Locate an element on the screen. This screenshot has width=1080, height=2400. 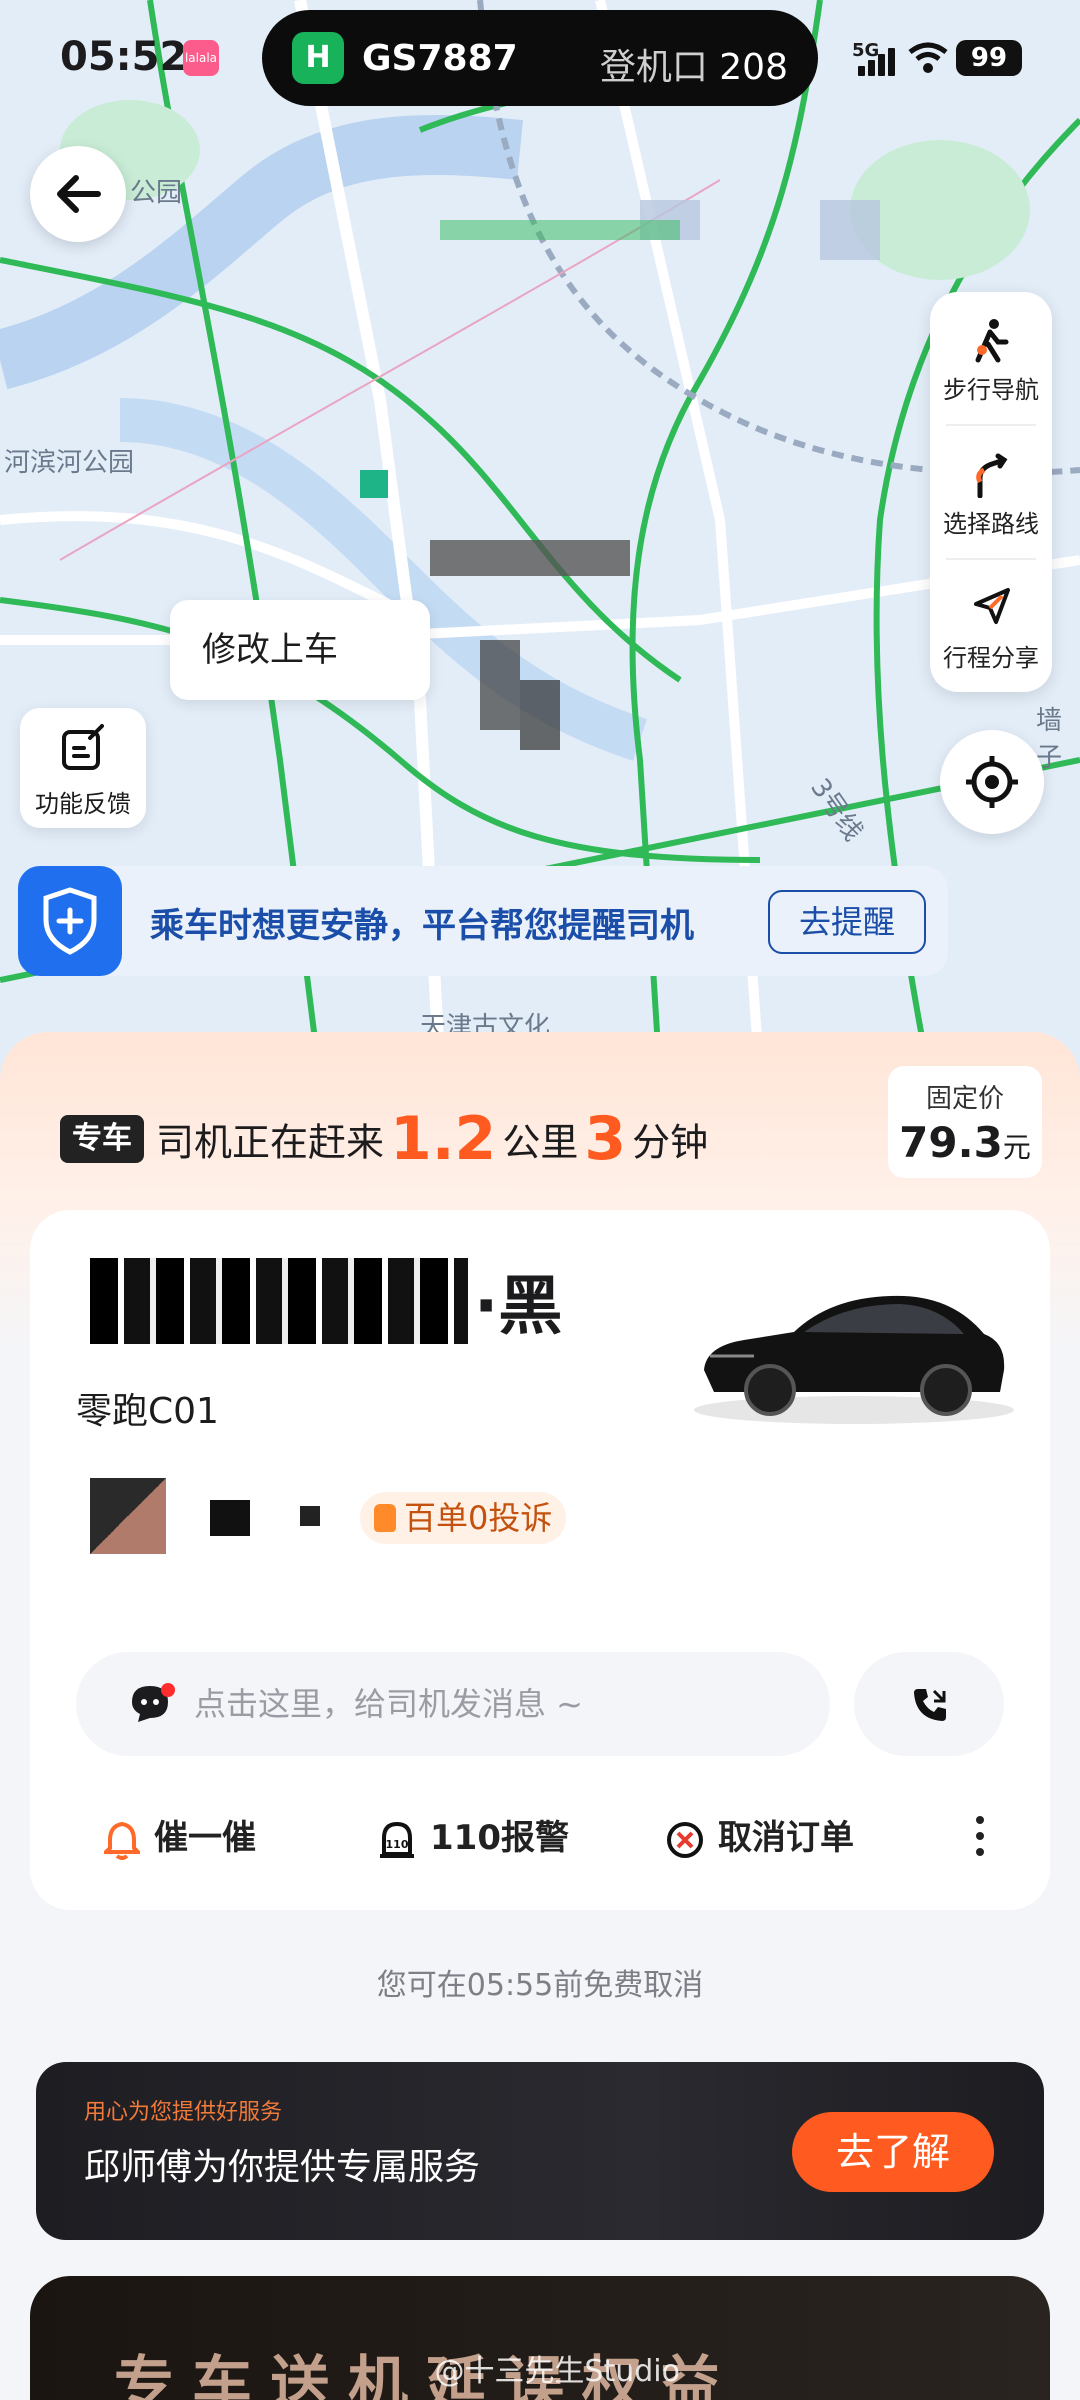
urge-driver-button: 催一催 is located at coordinates (178, 1838).